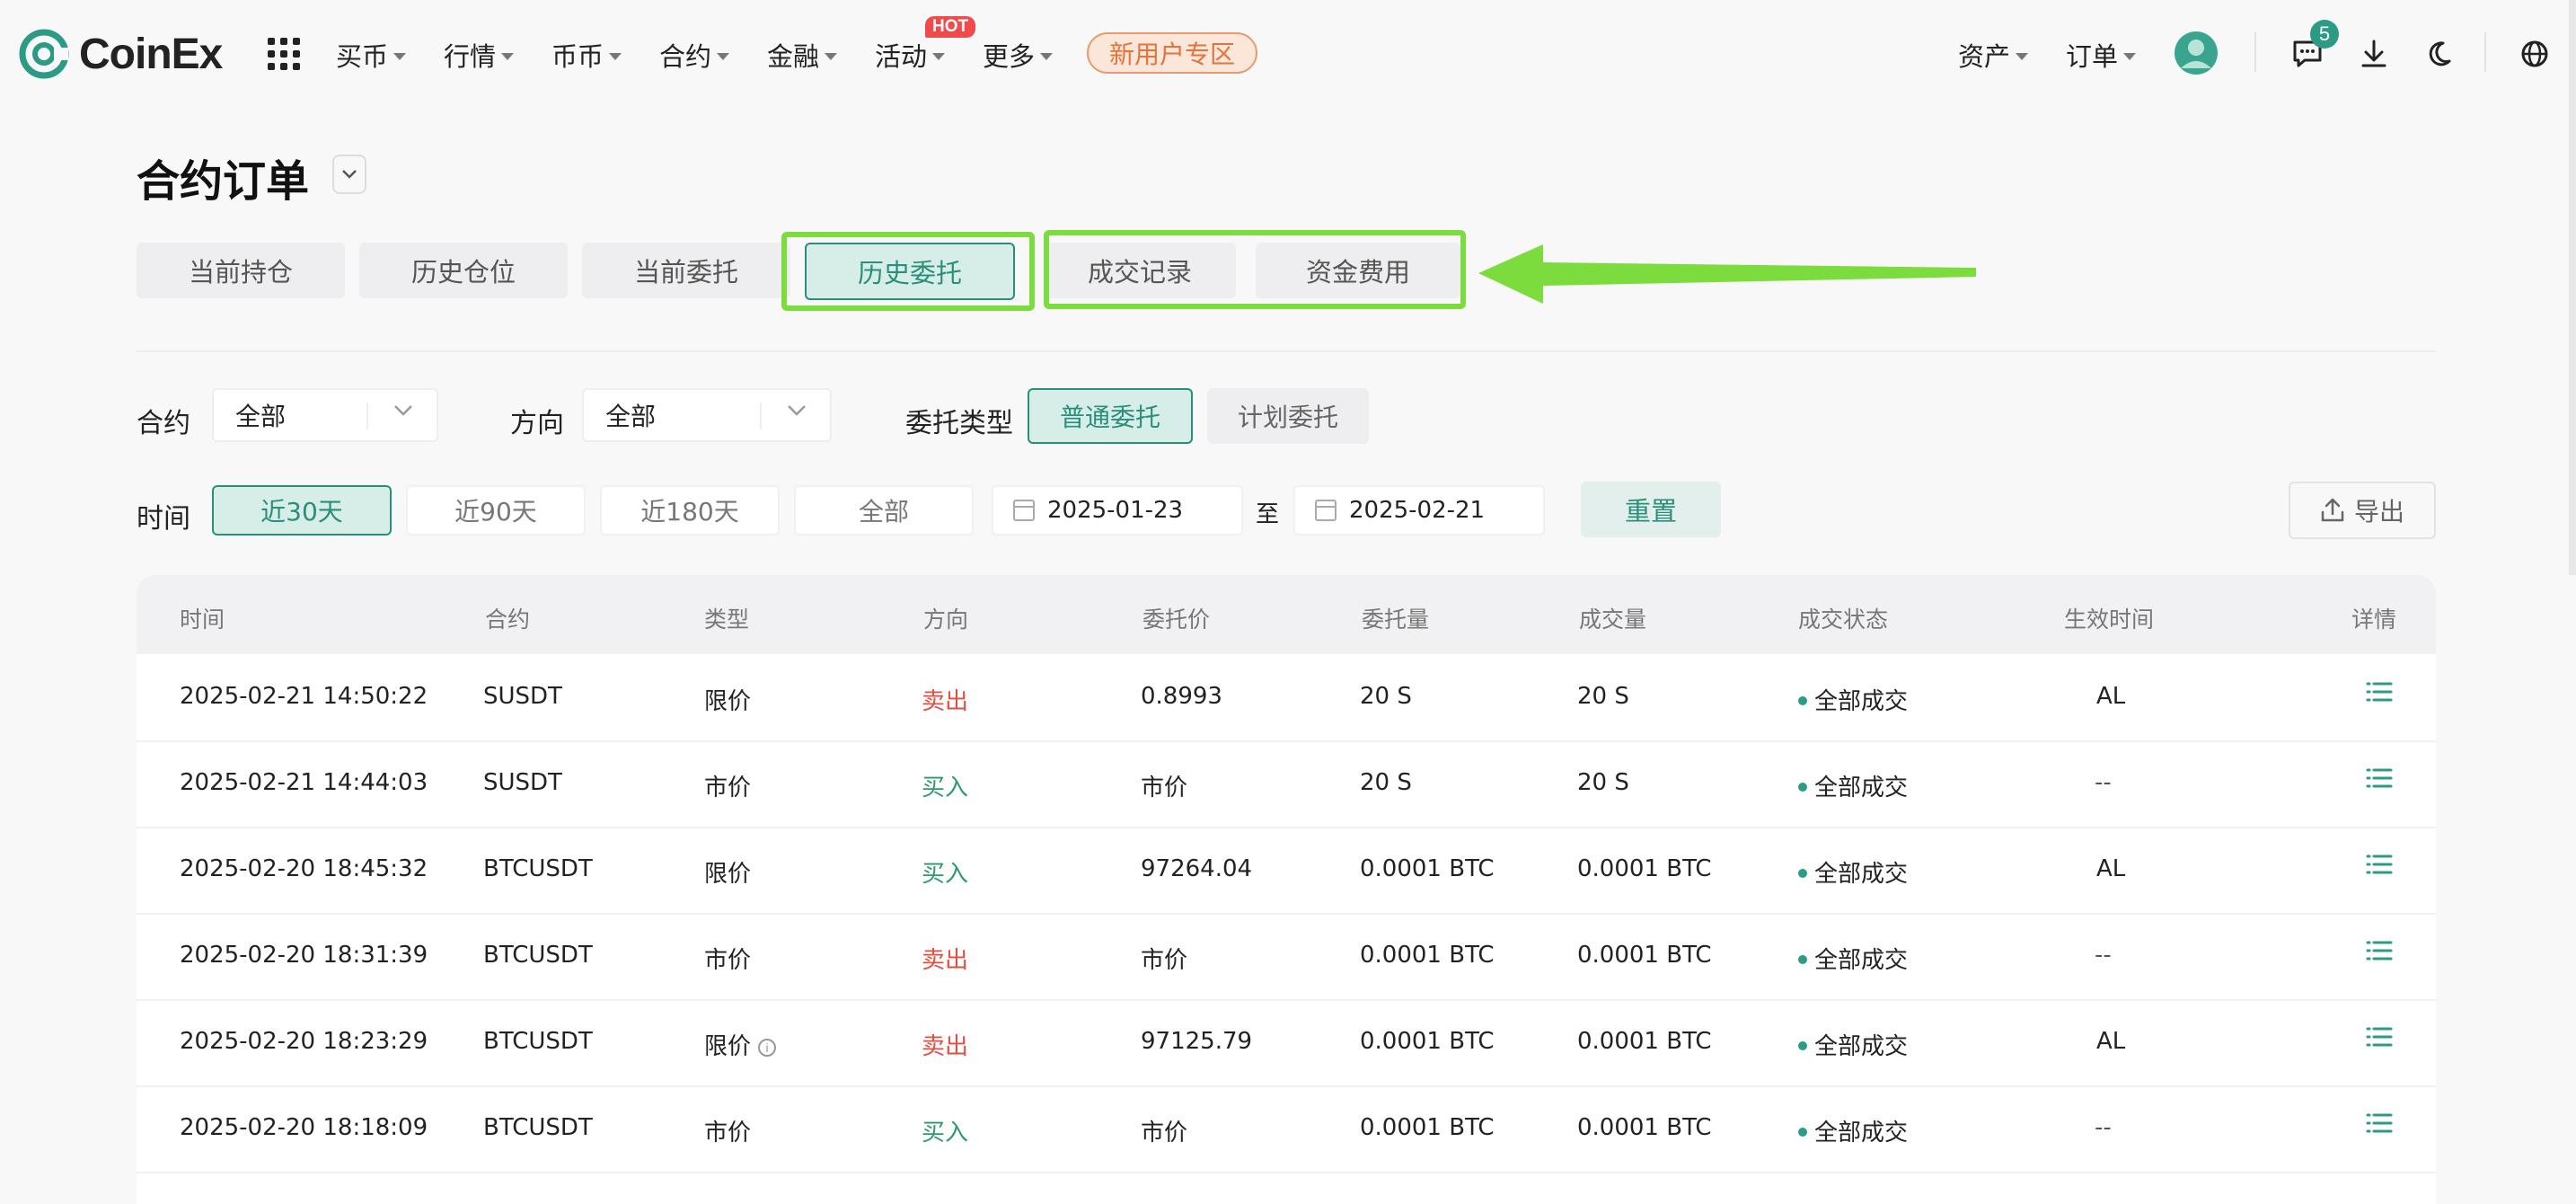 The height and width of the screenshot is (1204, 2576). I want to click on nav-label: 行情, so click(470, 56).